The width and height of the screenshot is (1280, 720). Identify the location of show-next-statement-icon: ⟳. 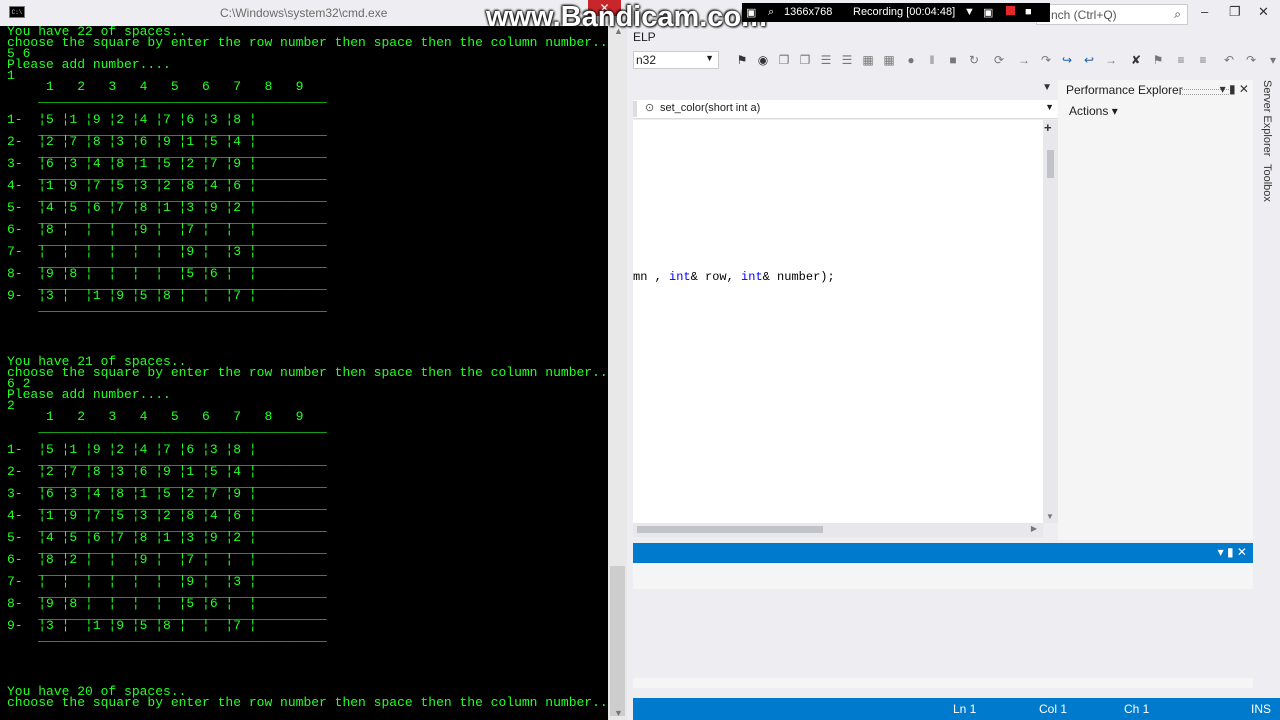
(999, 60).